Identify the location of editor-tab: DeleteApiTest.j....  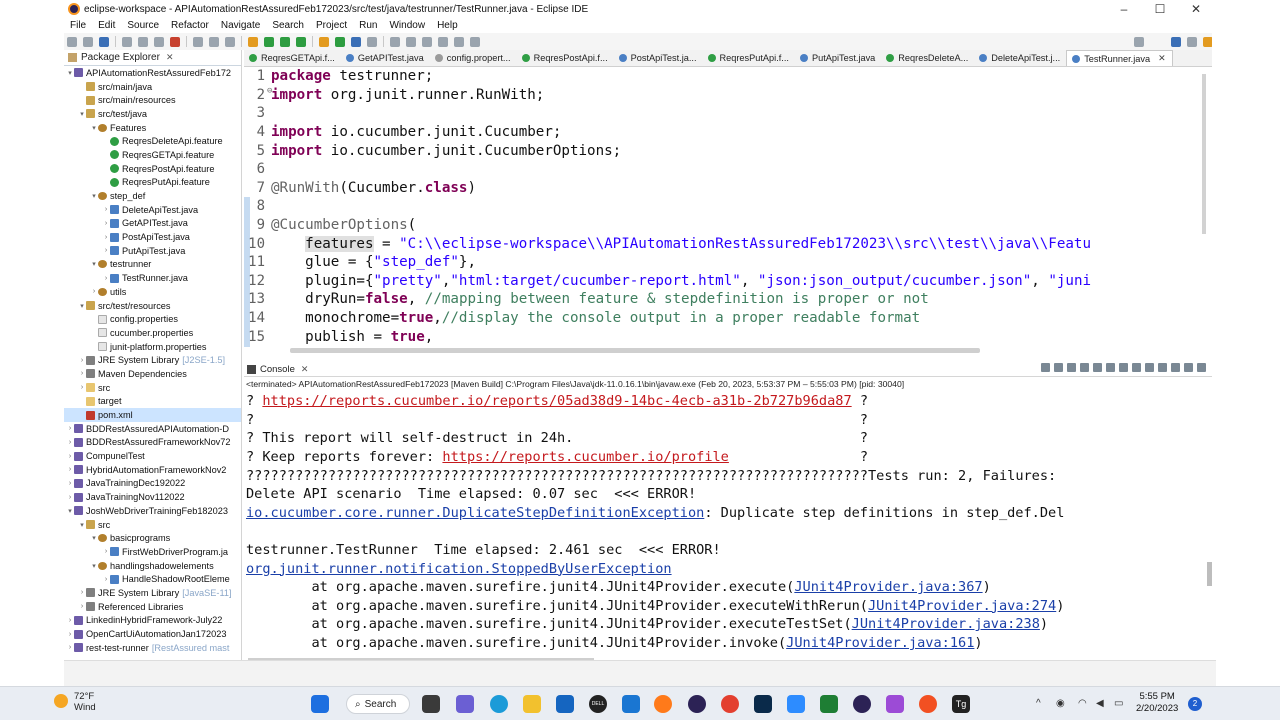
(1020, 58).